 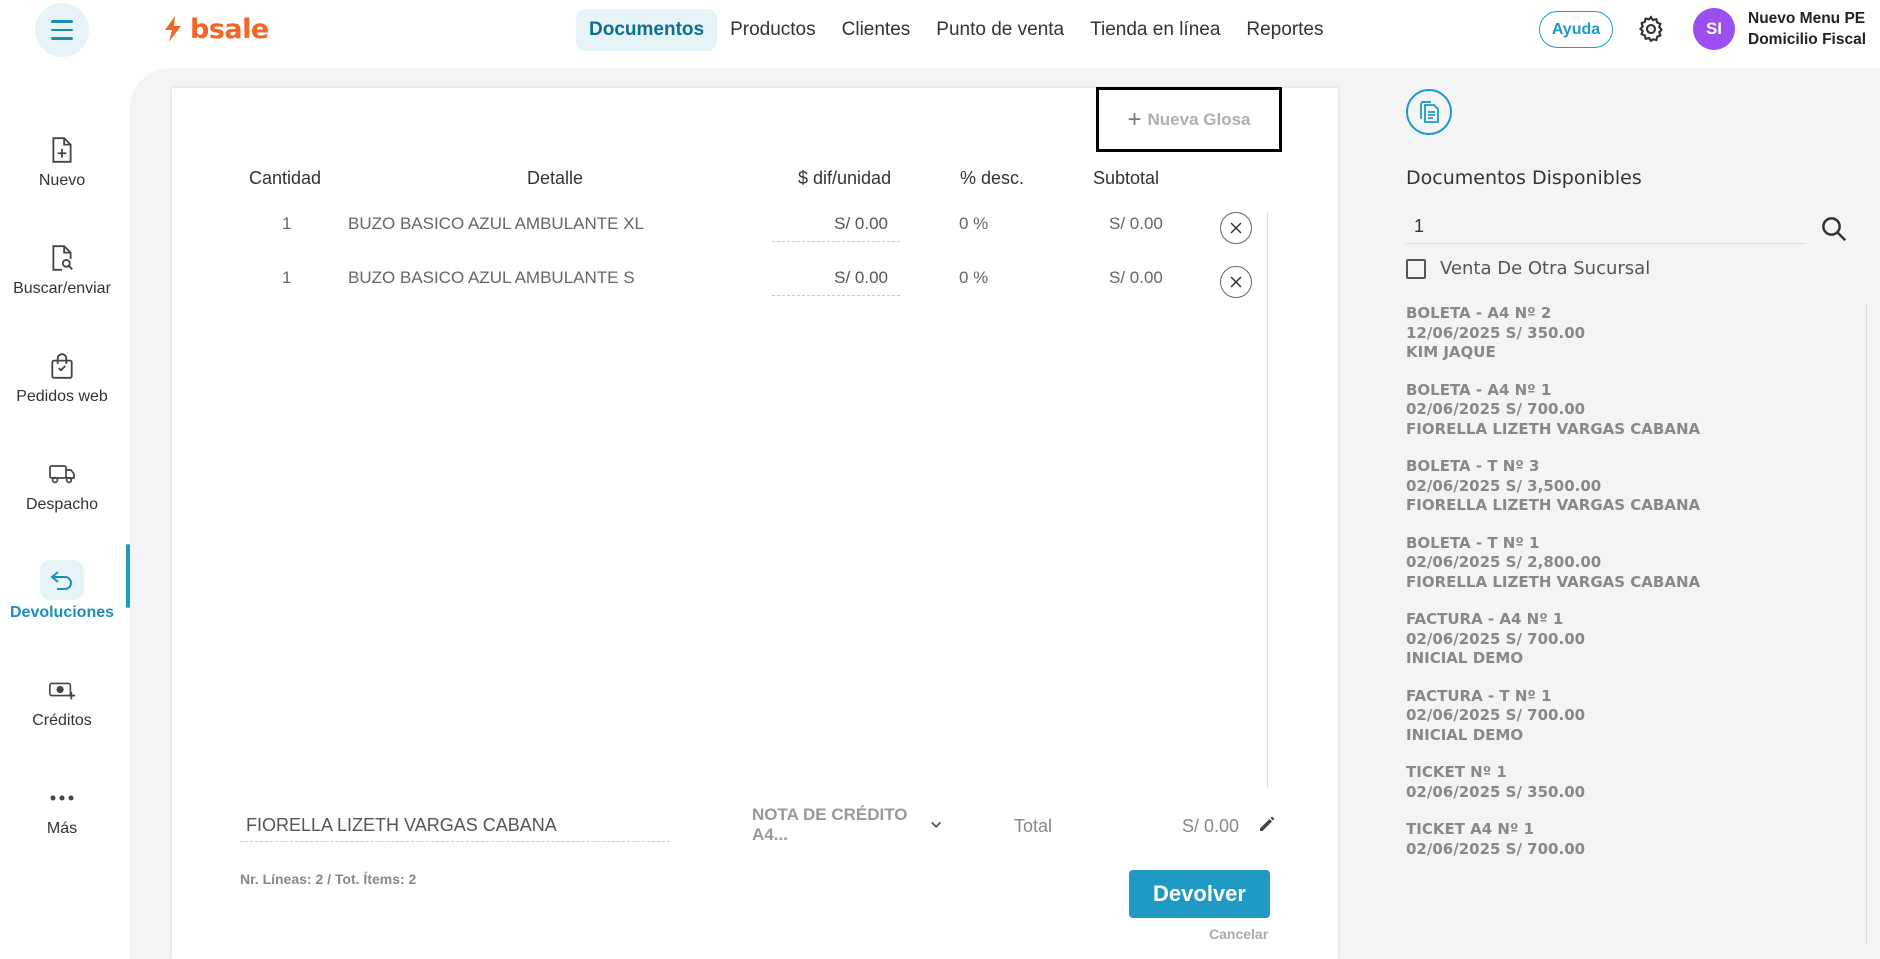 What do you see at coordinates (1126, 178) in the screenshot?
I see `column-header-subtotal: Subtotal` at bounding box center [1126, 178].